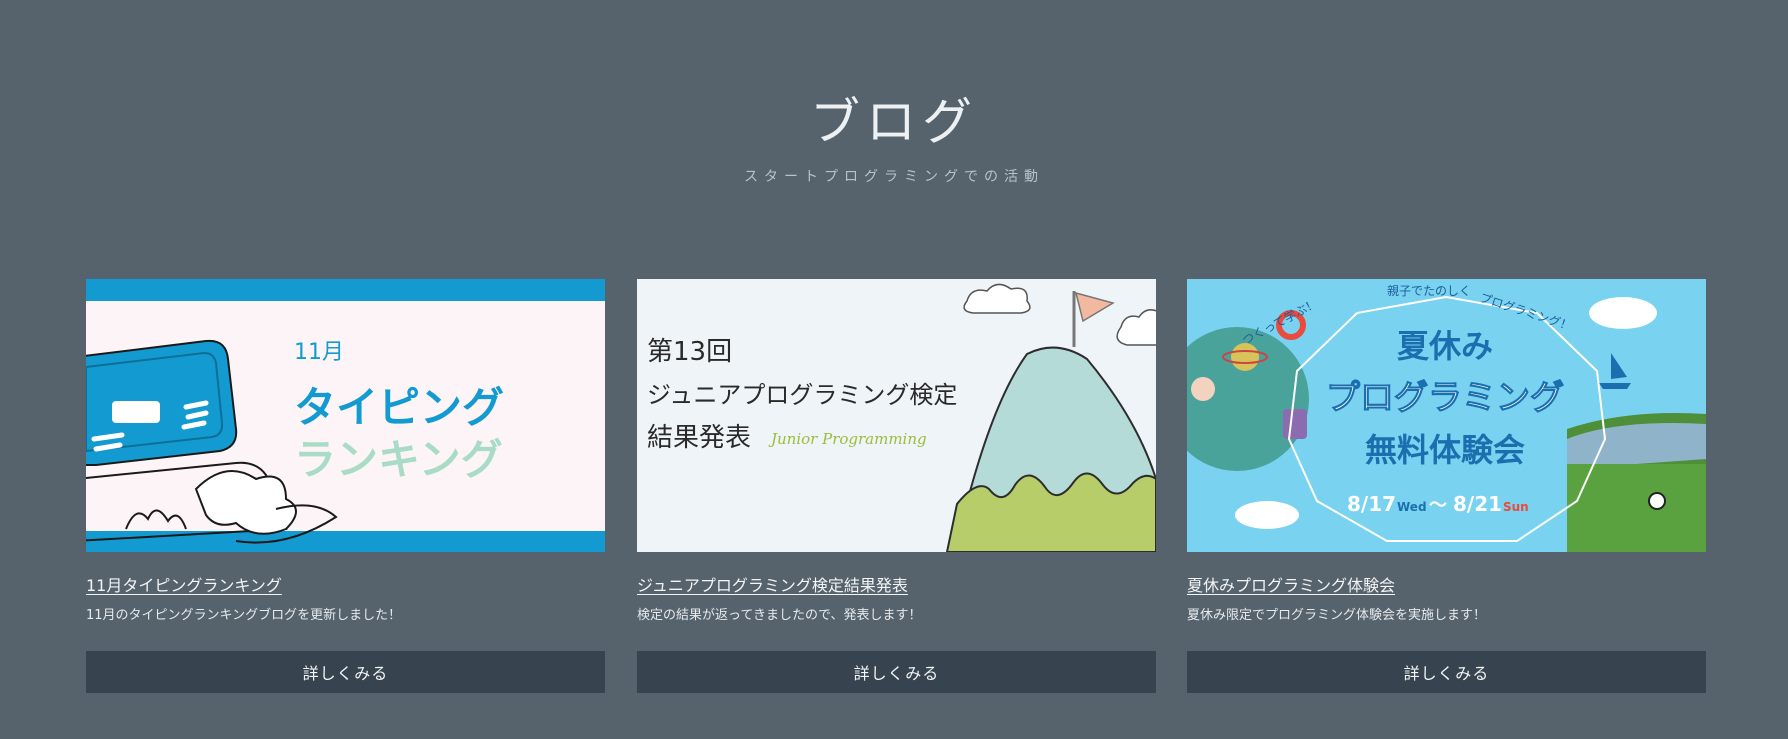 This screenshot has width=1788, height=739. I want to click on image-text-summer: 夏休み, so click(1445, 346).